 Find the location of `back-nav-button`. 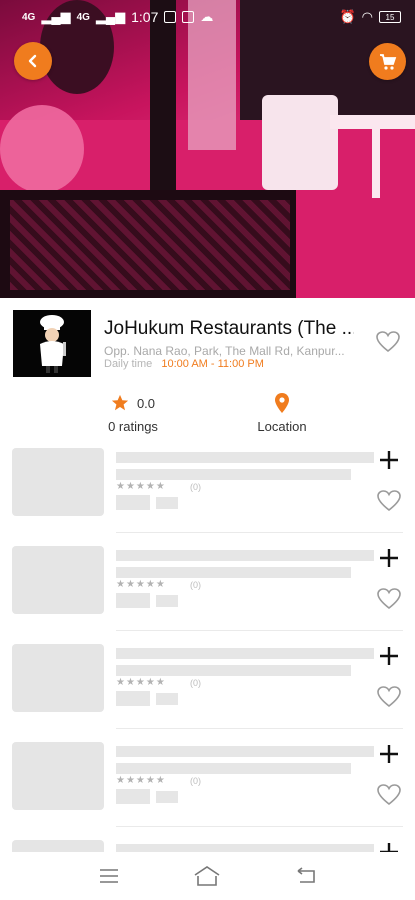

back-nav-button is located at coordinates (306, 876).